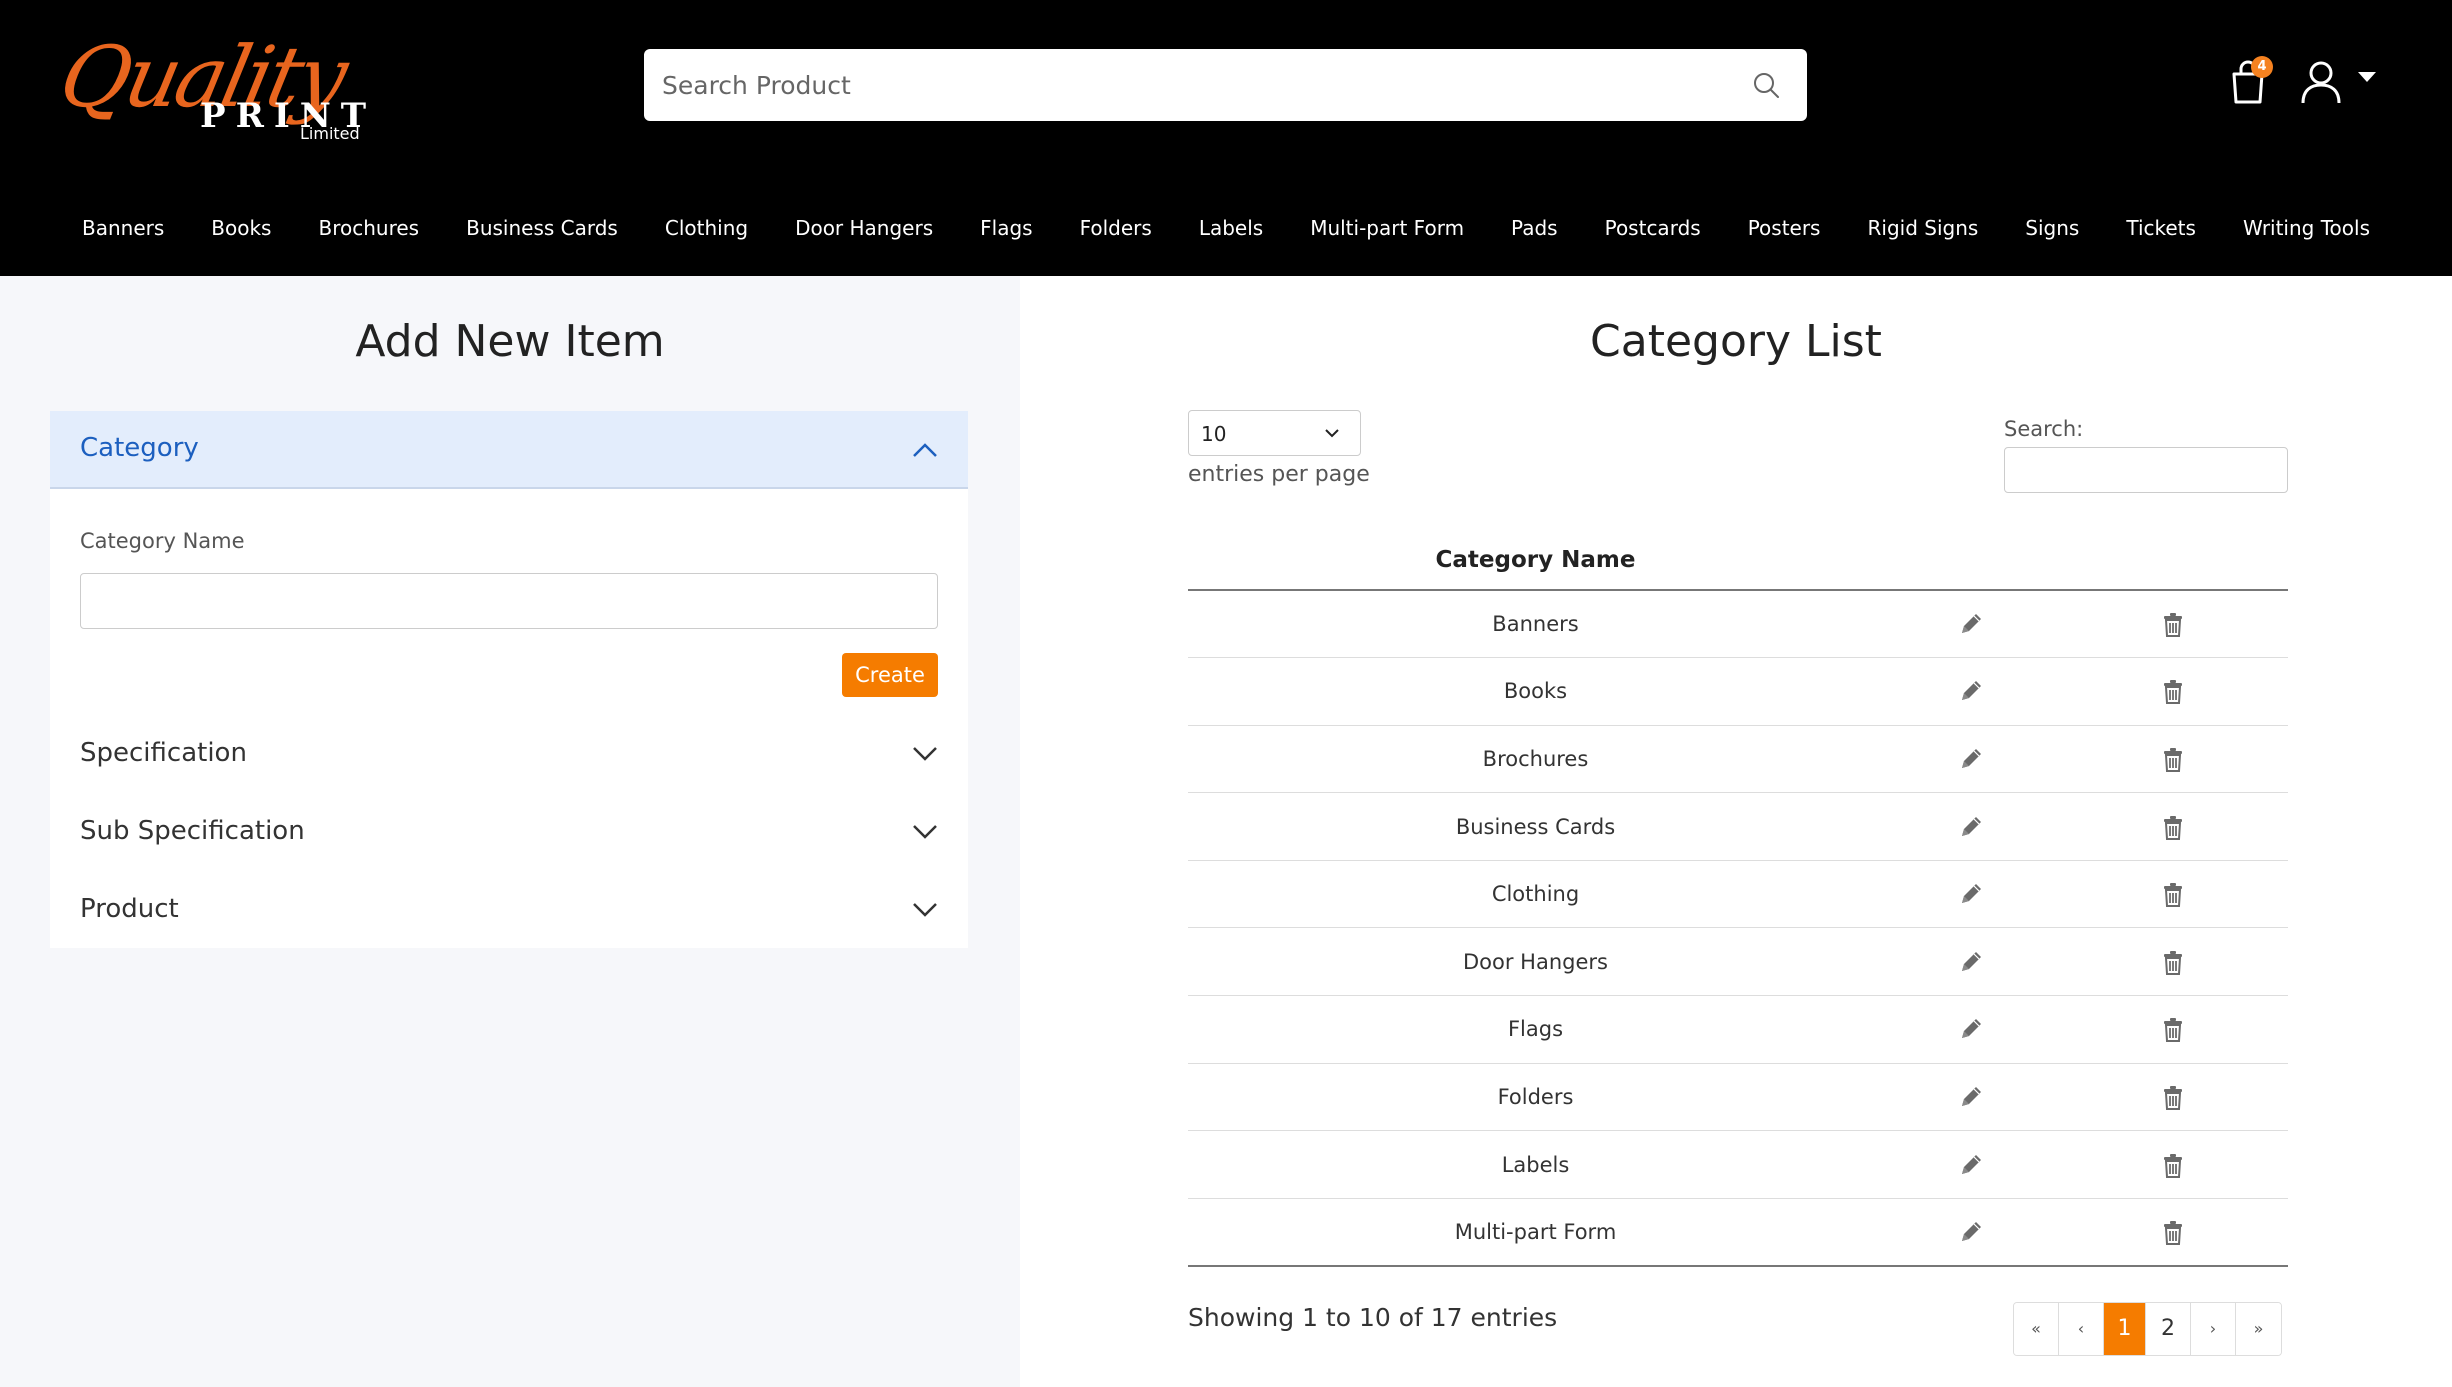  What do you see at coordinates (2306, 228) in the screenshot?
I see `nav-item-writing-tools: Writing Tools` at bounding box center [2306, 228].